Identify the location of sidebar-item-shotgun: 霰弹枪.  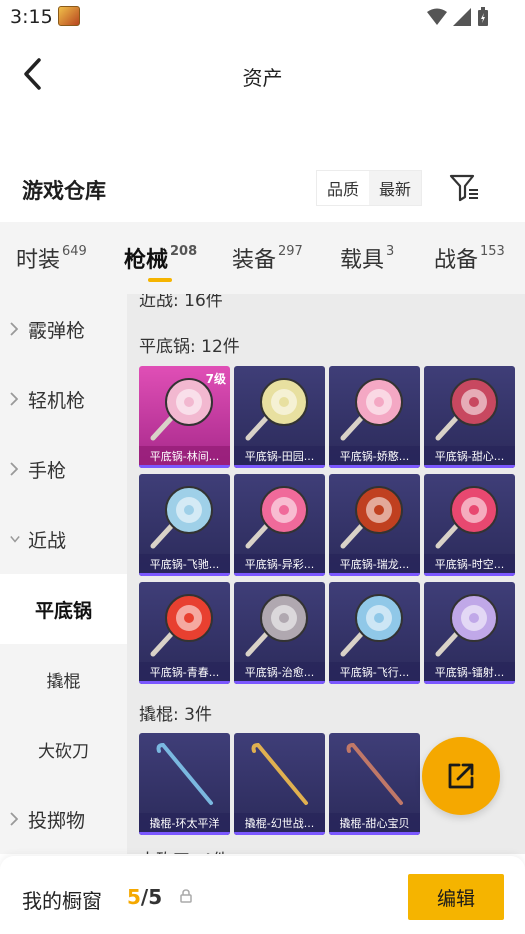
(63, 329).